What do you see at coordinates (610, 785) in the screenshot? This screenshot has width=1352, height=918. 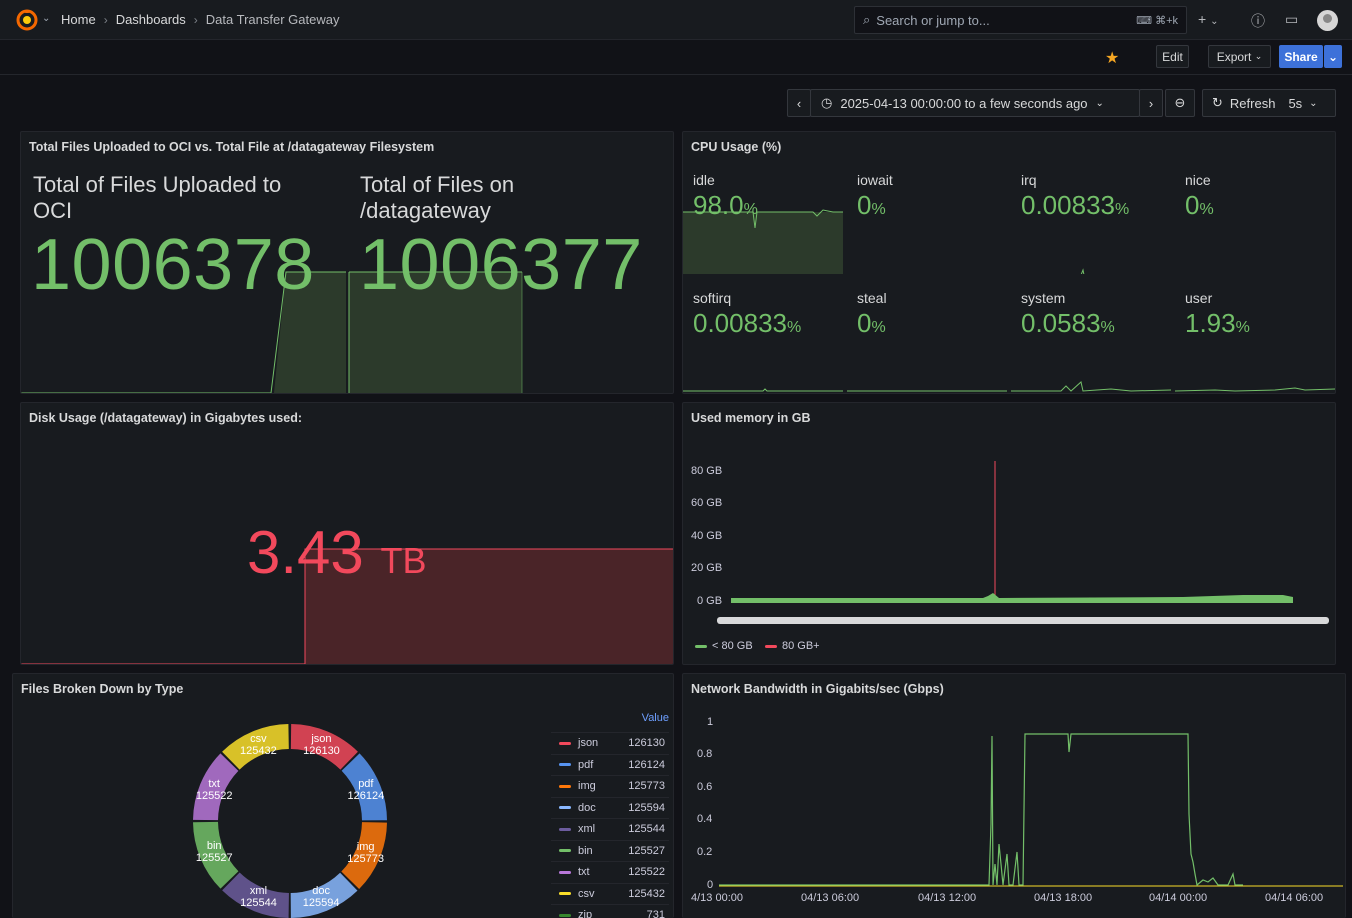 I see `legend-row-img: img 125773` at bounding box center [610, 785].